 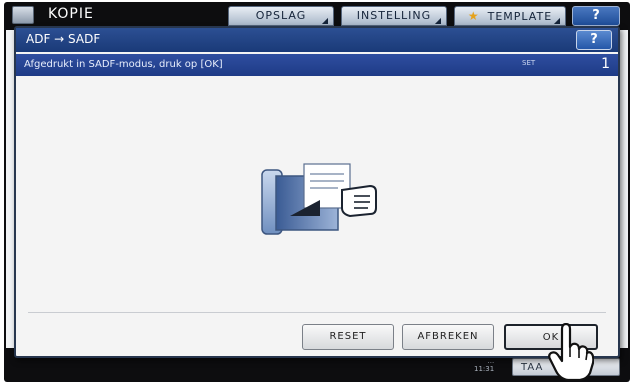 What do you see at coordinates (63, 39) in the screenshot?
I see `dialog-title: ADF → SADF` at bounding box center [63, 39].